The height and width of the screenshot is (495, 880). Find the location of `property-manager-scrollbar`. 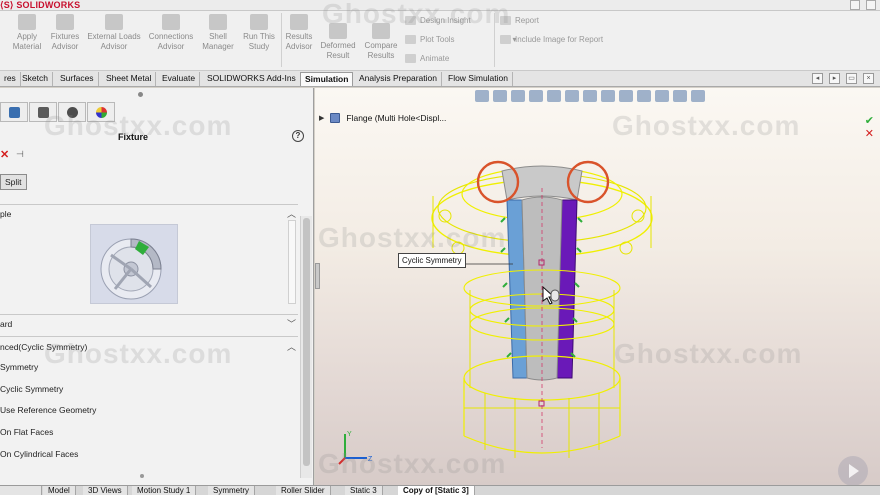

property-manager-scrollbar is located at coordinates (306, 347).